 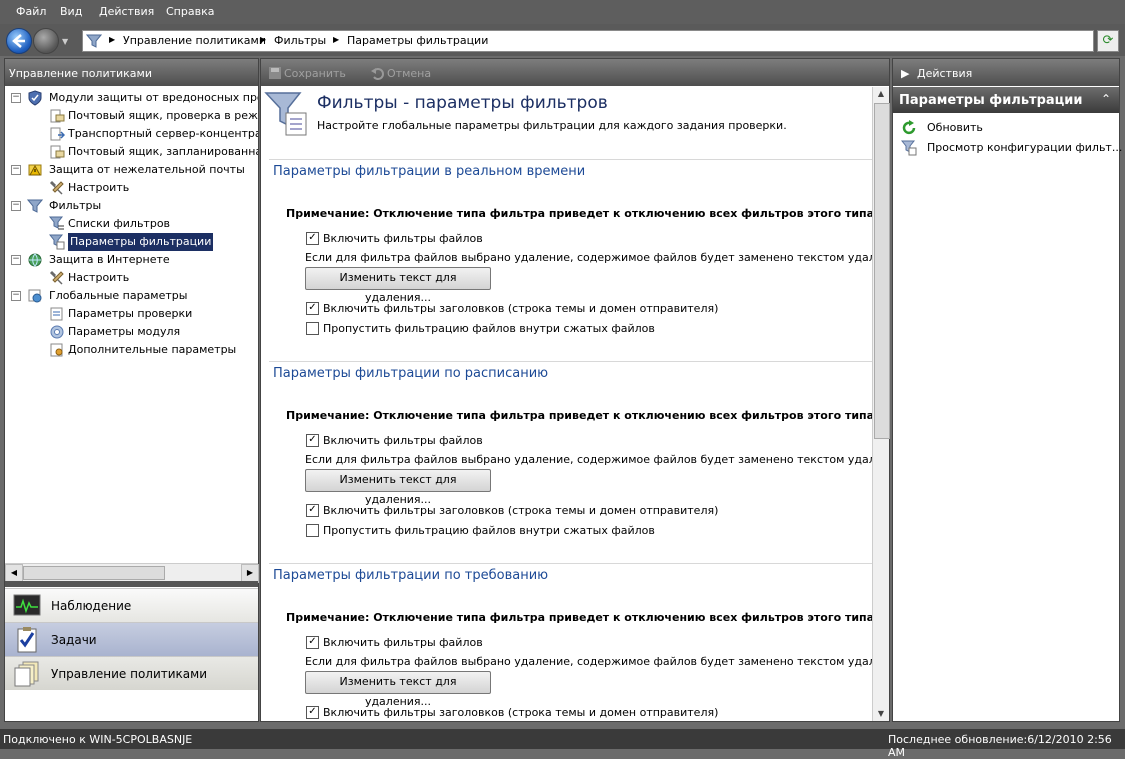 I want to click on tree-item: − Фильтры, so click(x=131, y=206).